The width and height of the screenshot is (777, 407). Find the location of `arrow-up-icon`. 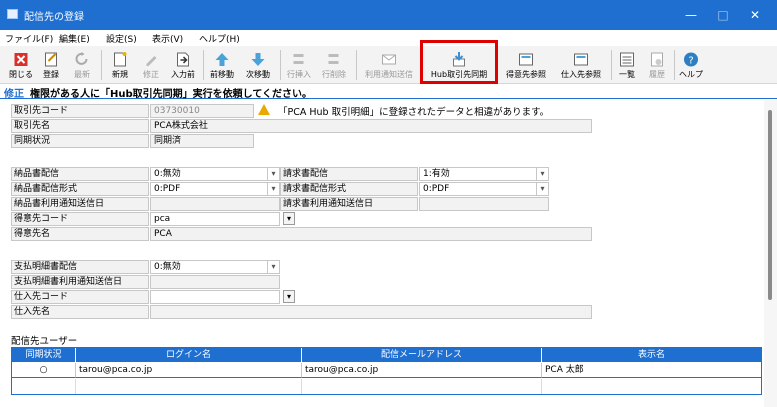

arrow-up-icon is located at coordinates (222, 59).